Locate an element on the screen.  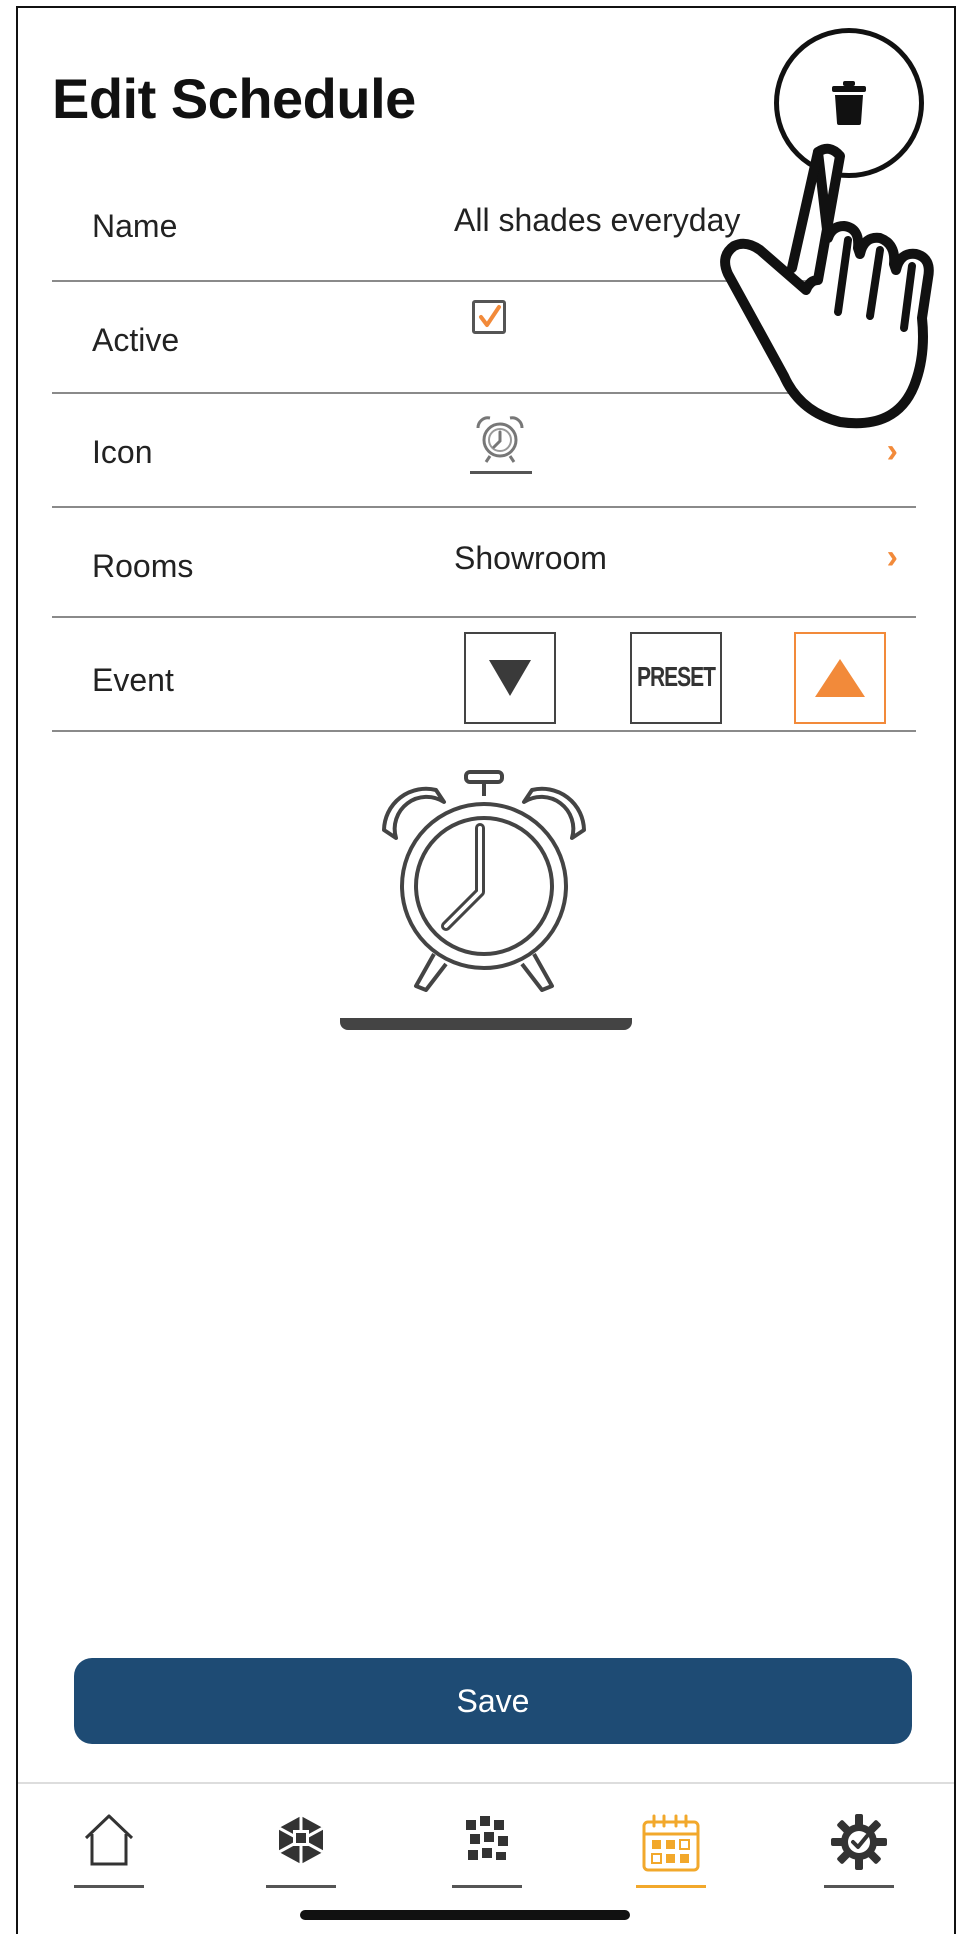
trash-icon is located at coordinates (849, 103).